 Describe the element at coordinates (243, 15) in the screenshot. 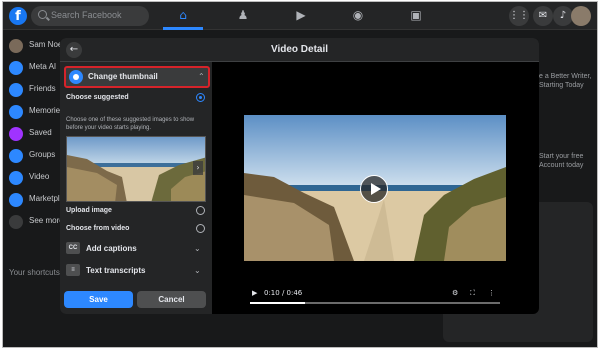

I see `friends-icon: ♟` at that location.